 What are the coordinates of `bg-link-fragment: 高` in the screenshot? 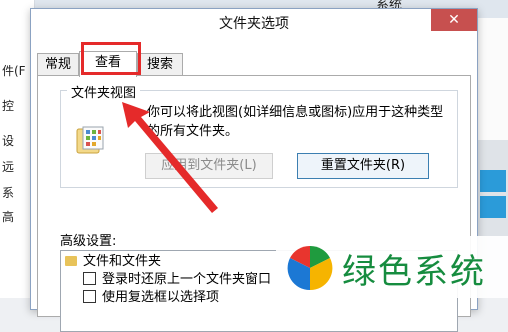 It's located at (8, 217).